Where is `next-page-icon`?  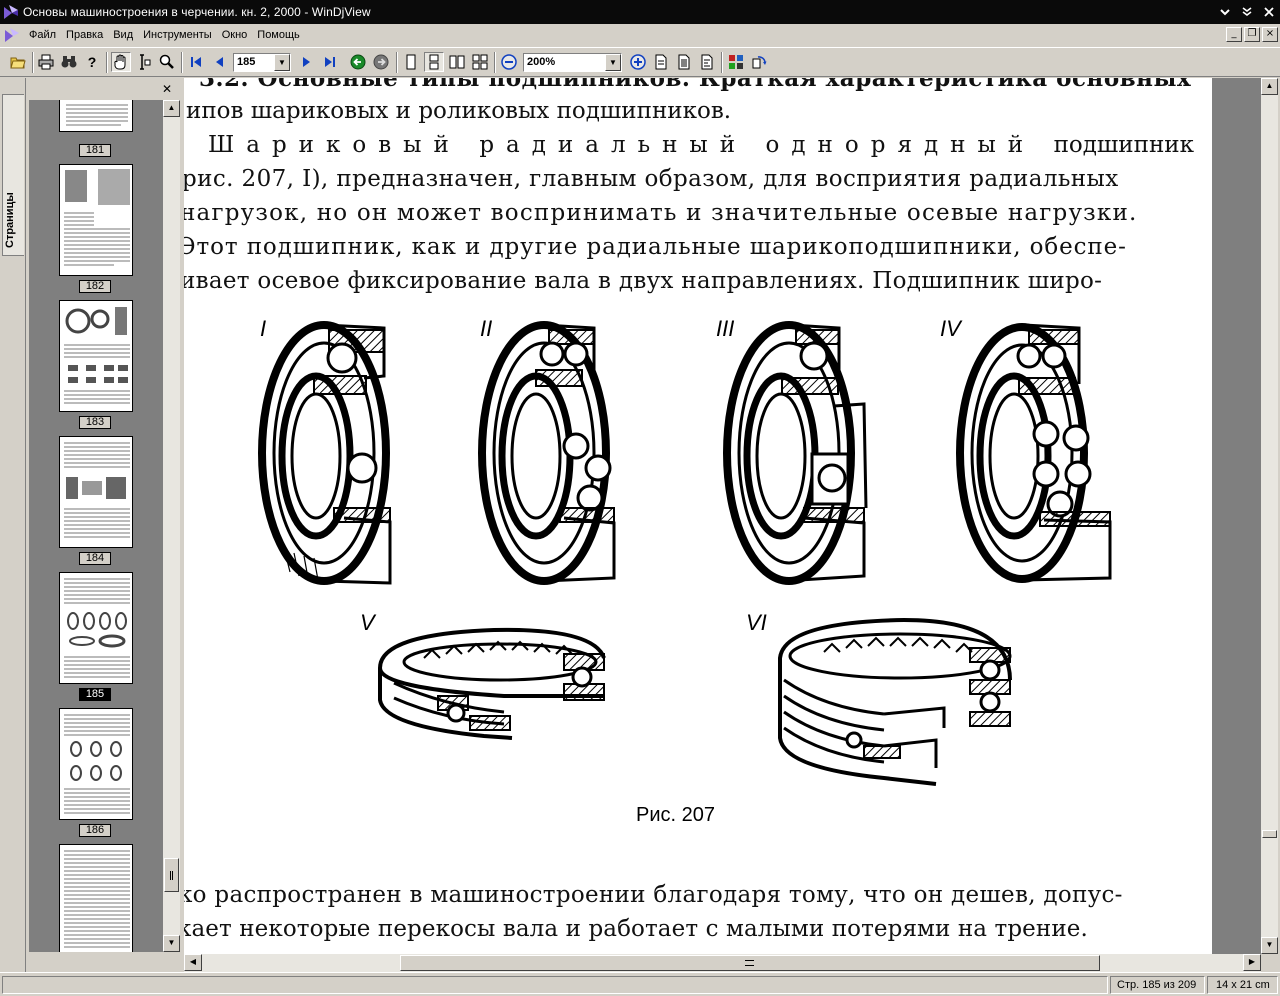
next-page-icon is located at coordinates (306, 62).